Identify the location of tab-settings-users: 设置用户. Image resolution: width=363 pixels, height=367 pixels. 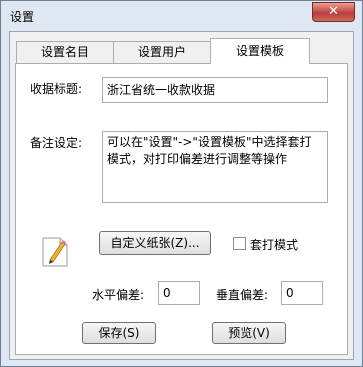
(162, 52).